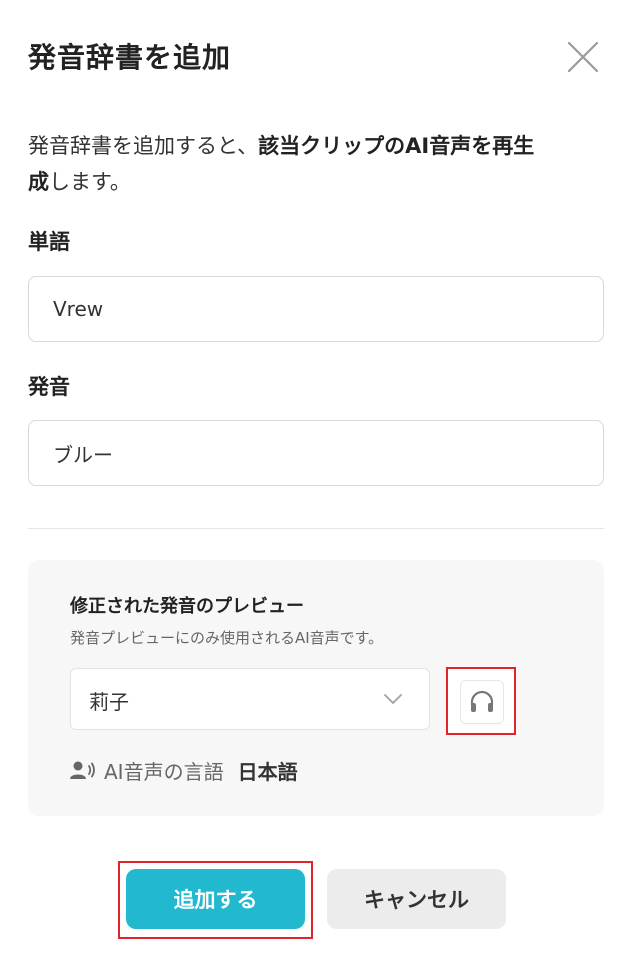 The height and width of the screenshot is (964, 637). I want to click on pronunciation-input, so click(316, 453).